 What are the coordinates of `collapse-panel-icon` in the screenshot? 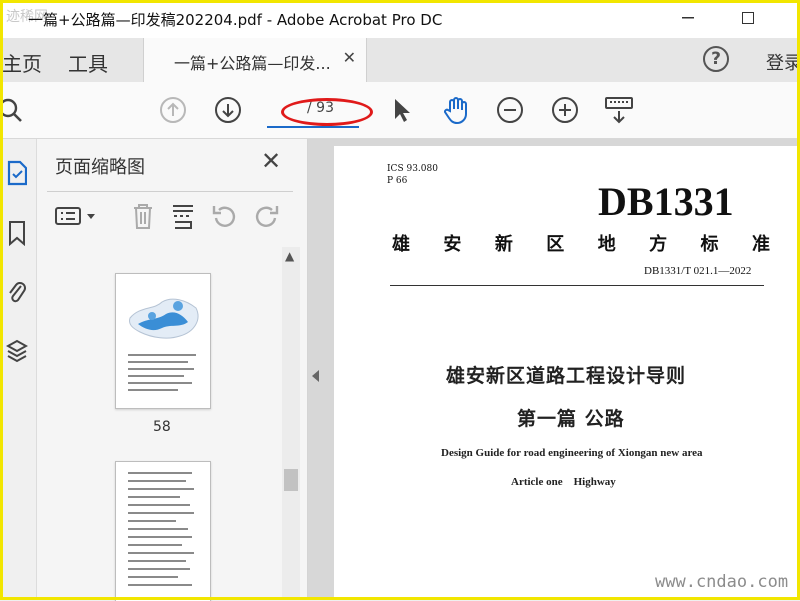 It's located at (315, 376).